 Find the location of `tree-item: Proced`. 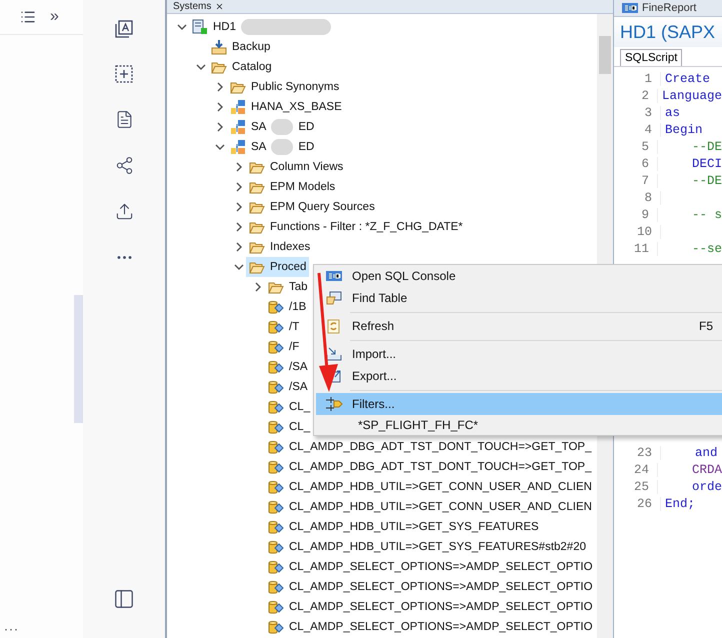

tree-item: Proced is located at coordinates (278, 267).